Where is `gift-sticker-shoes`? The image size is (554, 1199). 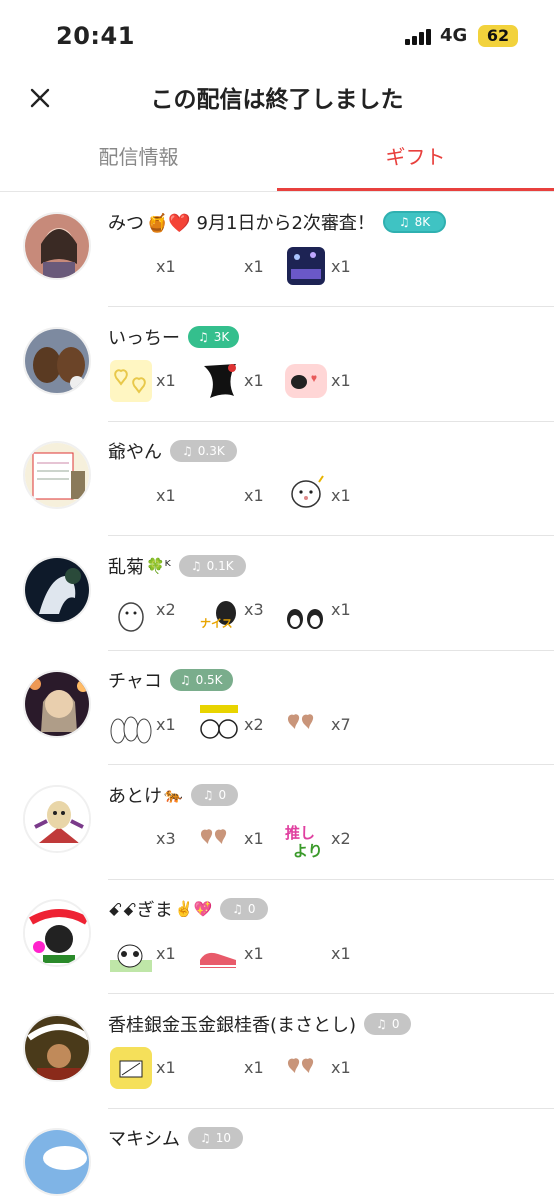
gift-sticker-shoes is located at coordinates (219, 953).